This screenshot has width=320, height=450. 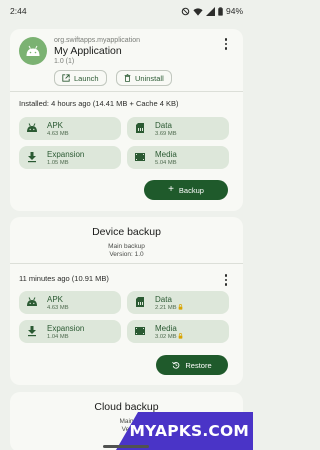 What do you see at coordinates (226, 44) in the screenshot?
I see `app-more-menu-icon` at bounding box center [226, 44].